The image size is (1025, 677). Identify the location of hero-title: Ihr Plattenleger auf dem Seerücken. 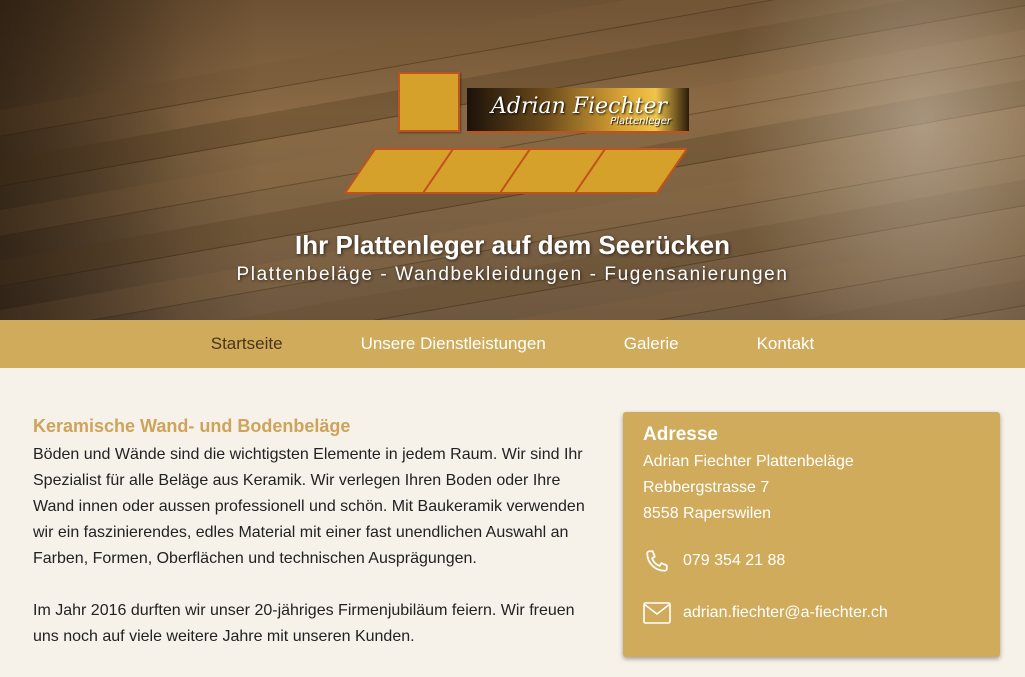
(512, 245).